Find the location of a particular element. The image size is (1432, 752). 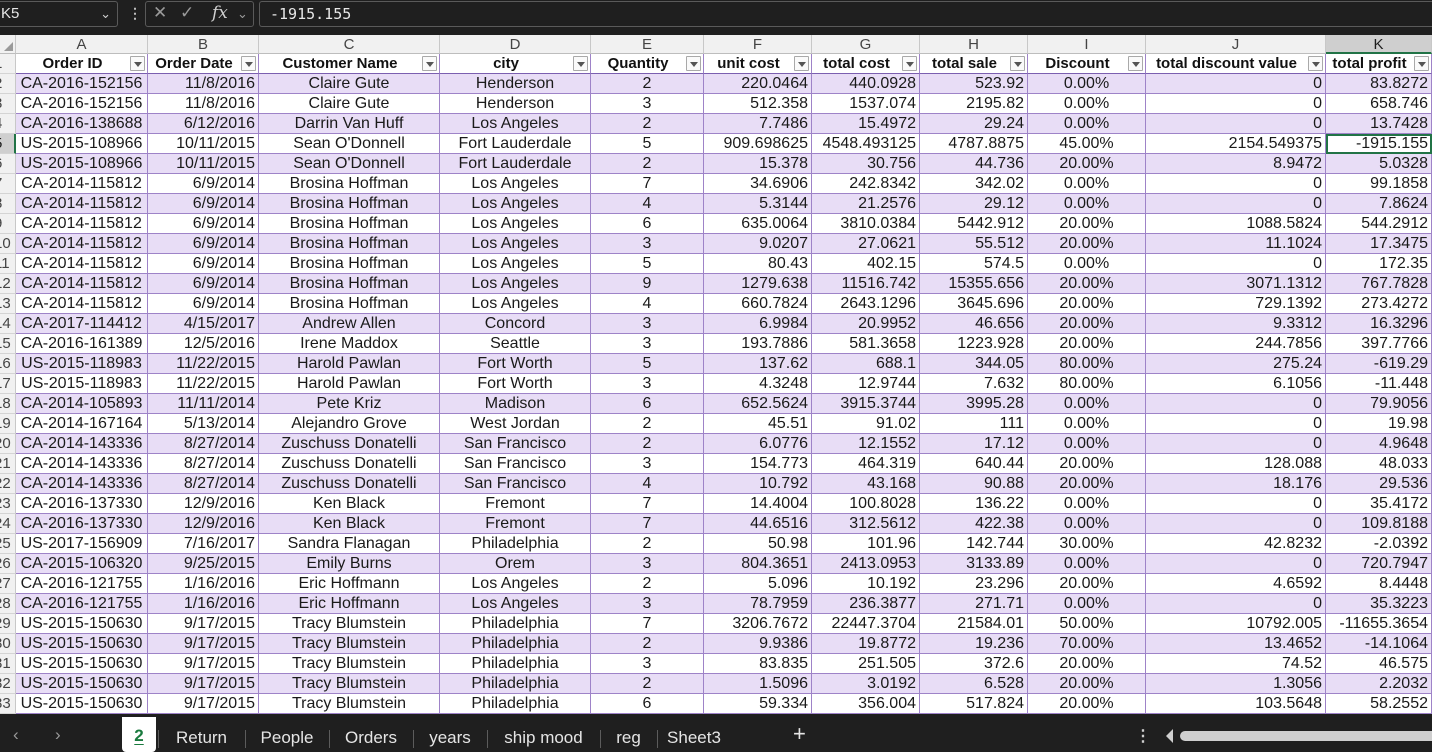

cell-j16: 275.24 is located at coordinates (1236, 364).